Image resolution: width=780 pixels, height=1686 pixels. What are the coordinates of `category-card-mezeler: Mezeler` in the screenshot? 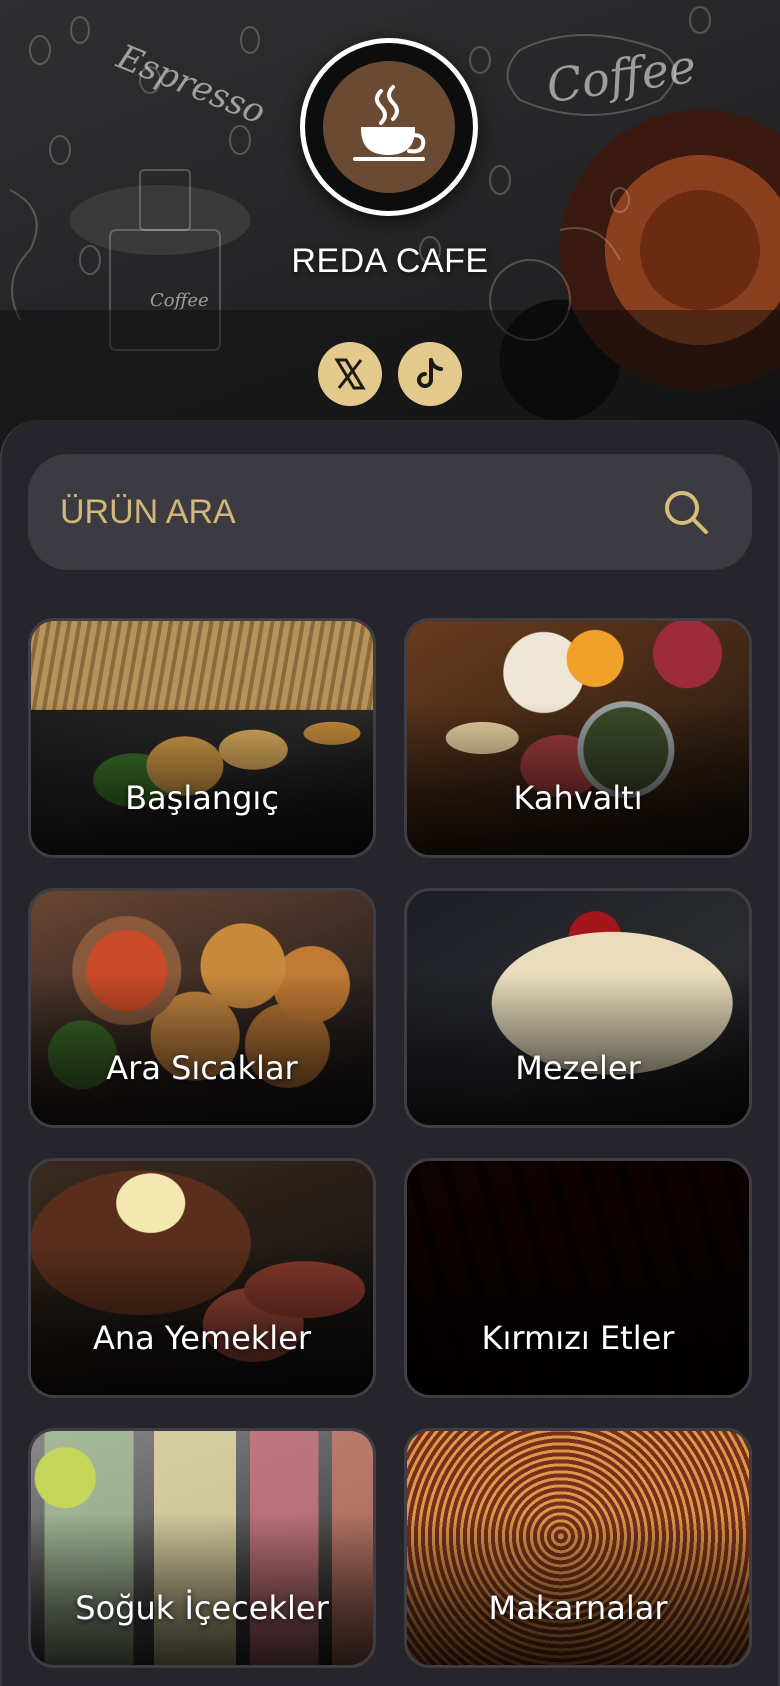 It's located at (578, 1008).